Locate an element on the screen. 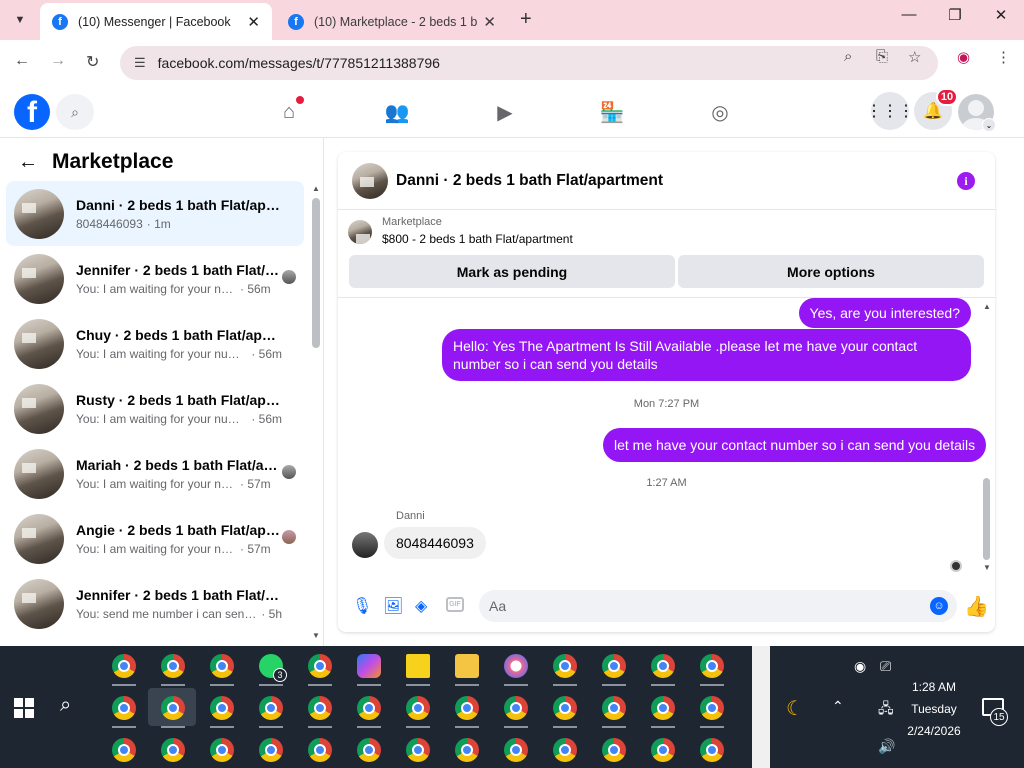 The height and width of the screenshot is (768, 1024). gif-icon: GIF is located at coordinates (455, 604).